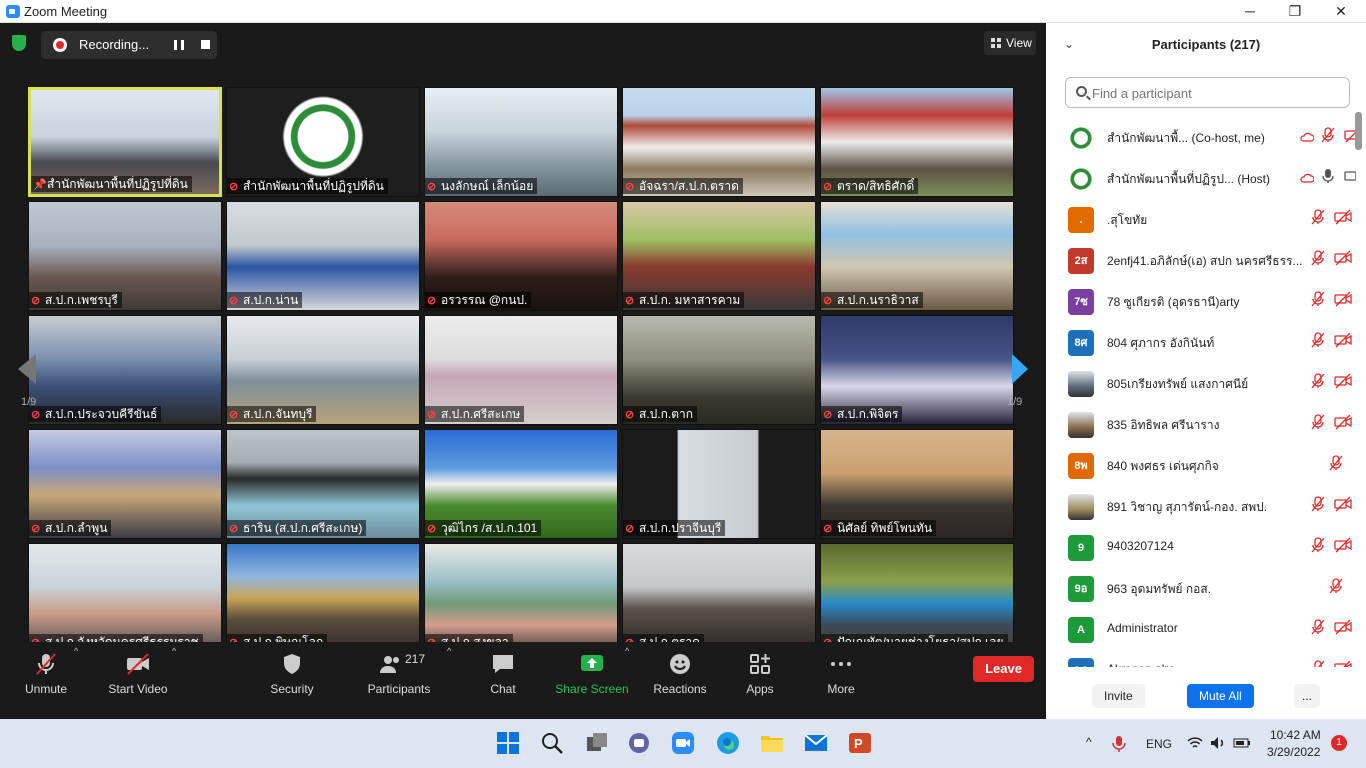 The image size is (1366, 768). What do you see at coordinates (1295, 11) in the screenshot?
I see `maximize-button: ❐` at bounding box center [1295, 11].